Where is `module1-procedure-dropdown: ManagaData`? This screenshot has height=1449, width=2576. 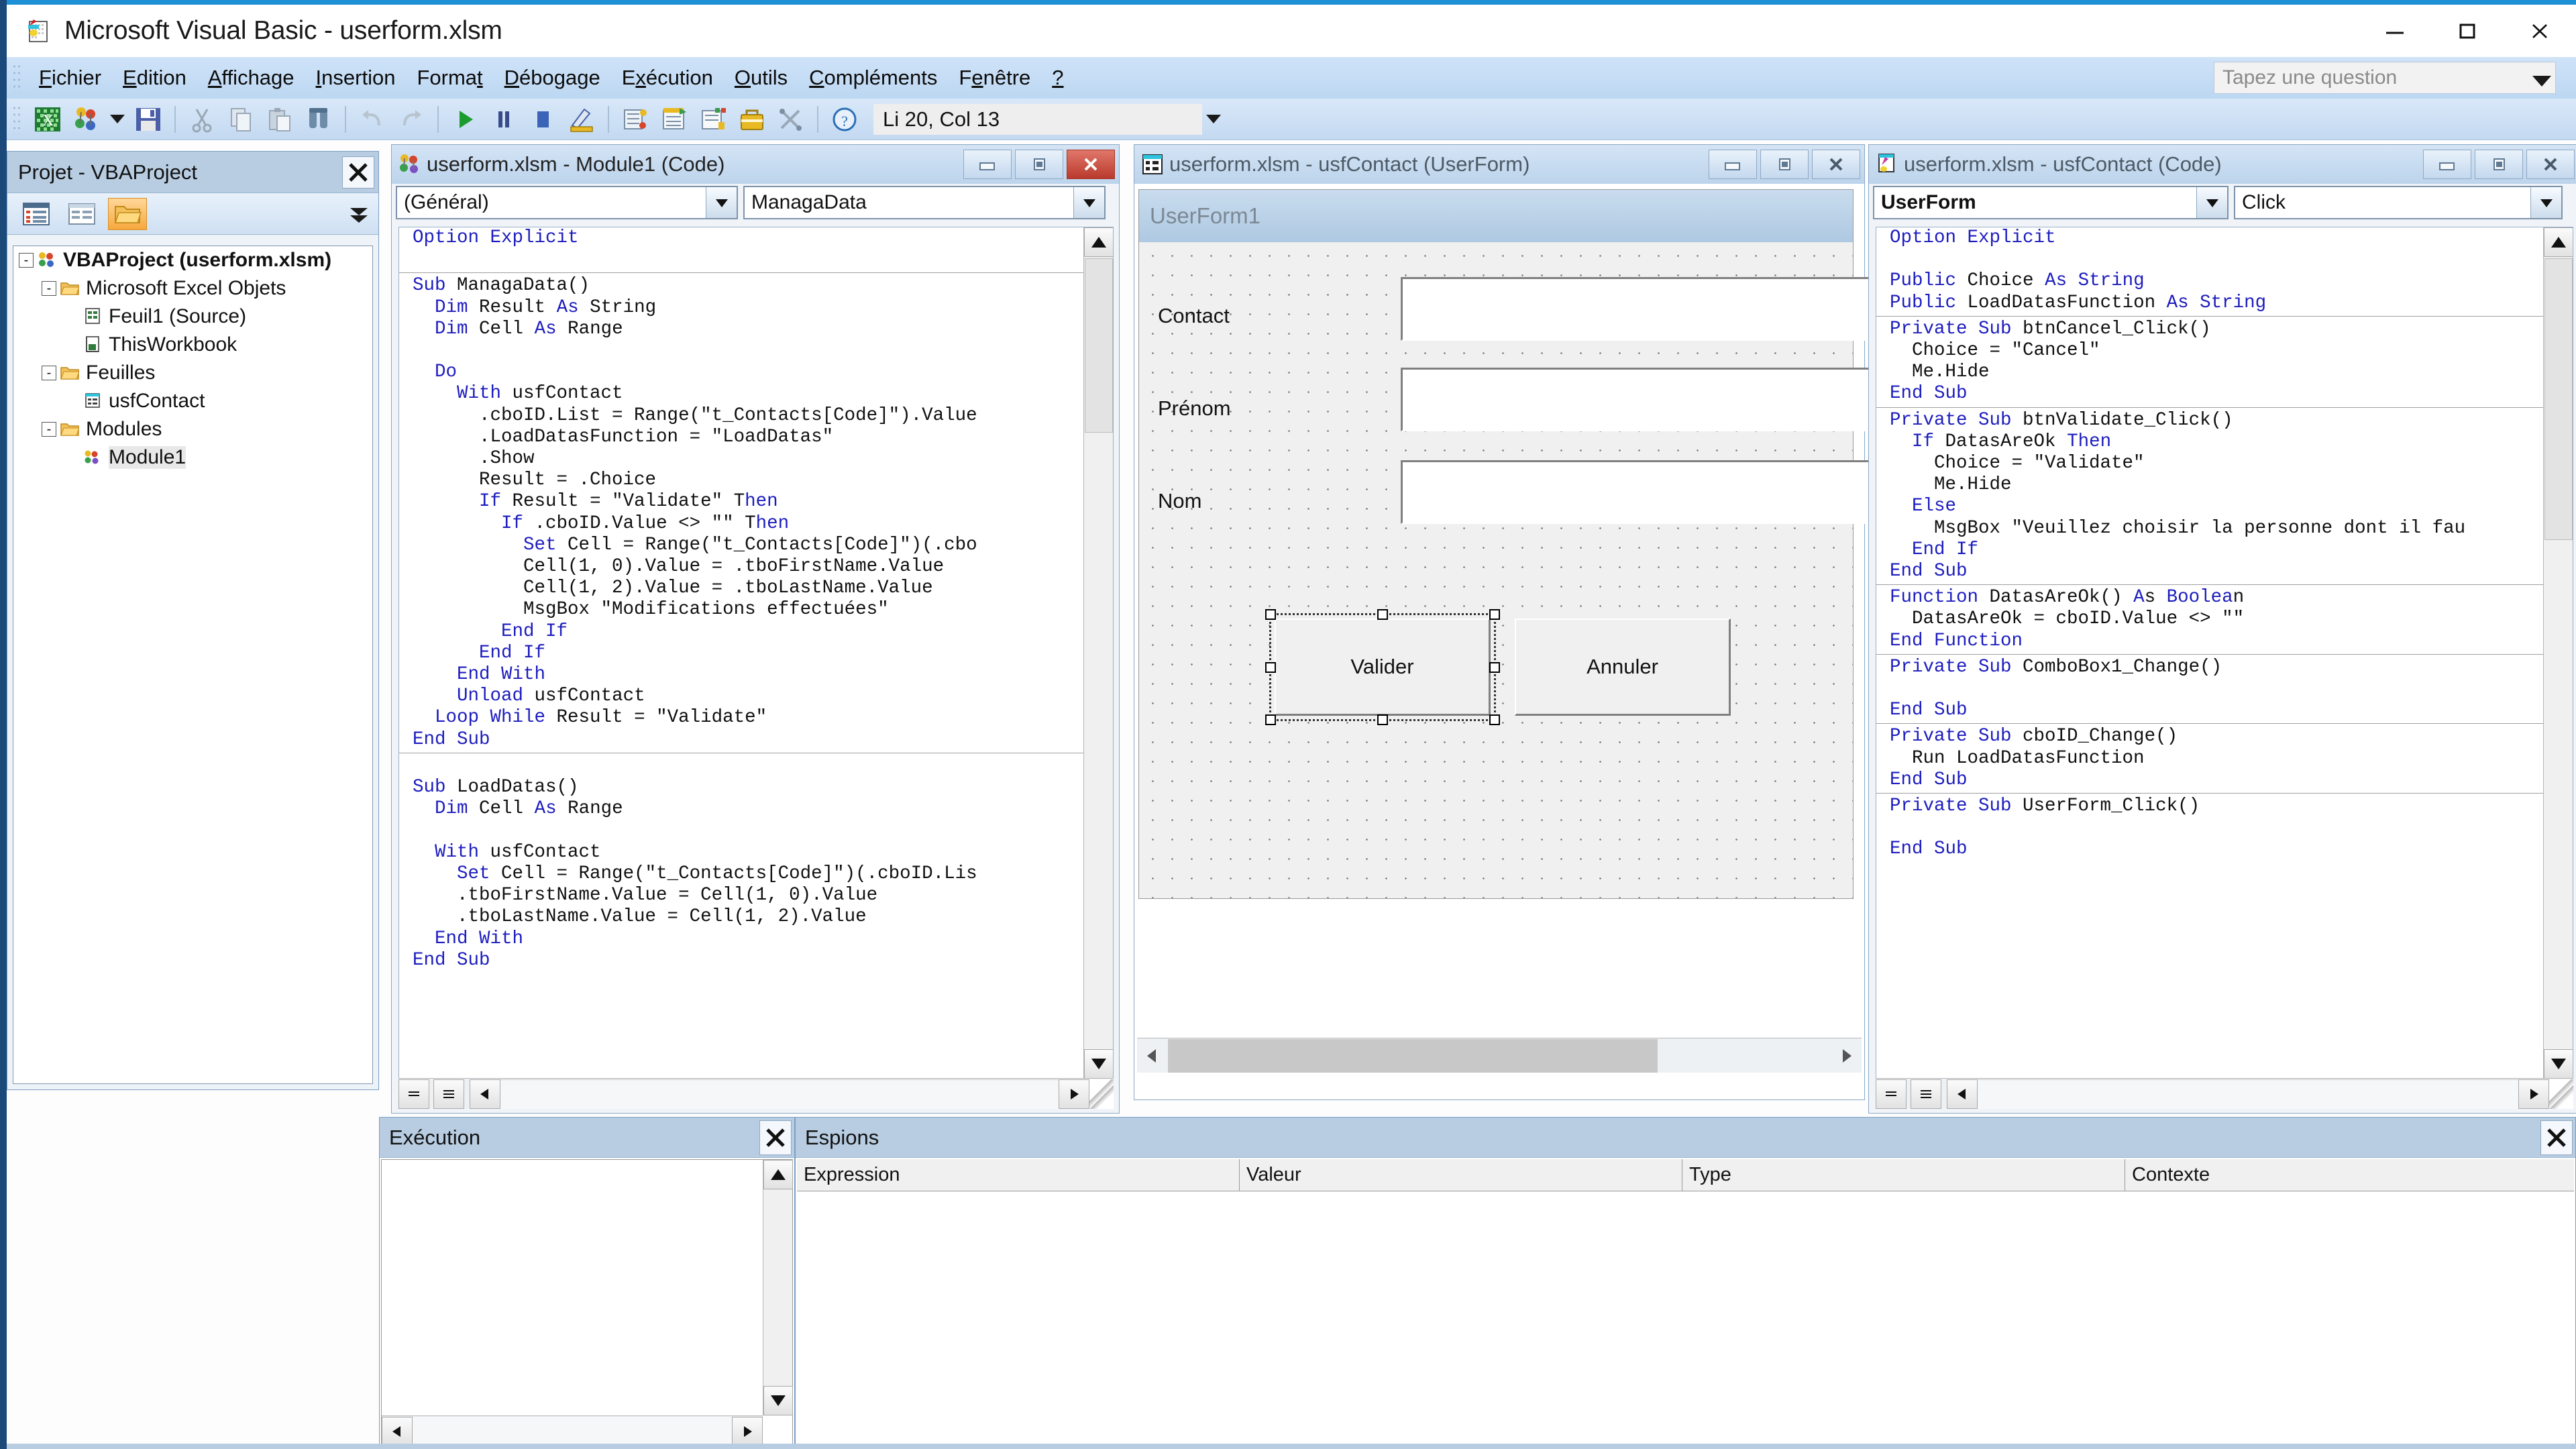
module1-procedure-dropdown: ManagaData is located at coordinates (924, 202).